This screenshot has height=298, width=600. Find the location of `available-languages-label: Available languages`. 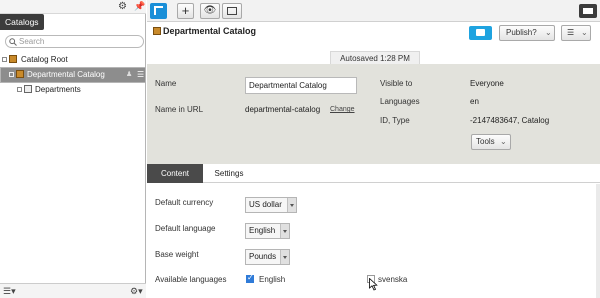

available-languages-label: Available languages is located at coordinates (191, 279).